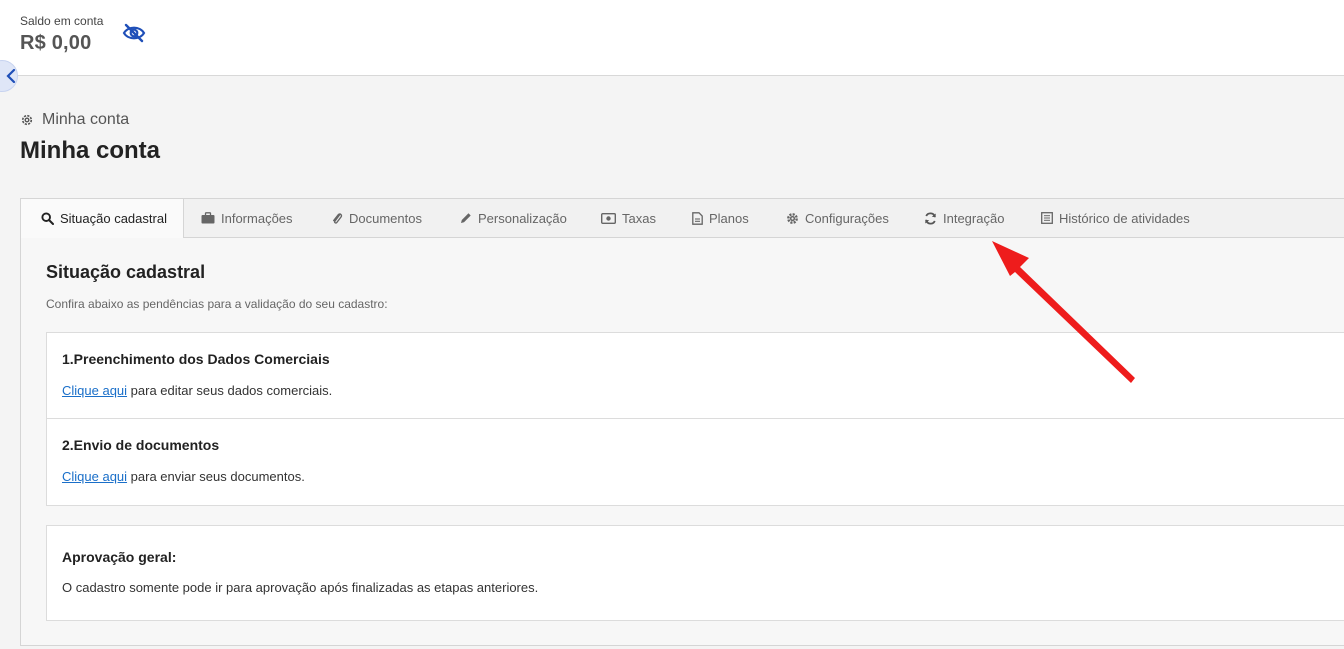  Describe the element at coordinates (56, 43) in the screenshot. I see `balance-value: R$ 0,00` at that location.